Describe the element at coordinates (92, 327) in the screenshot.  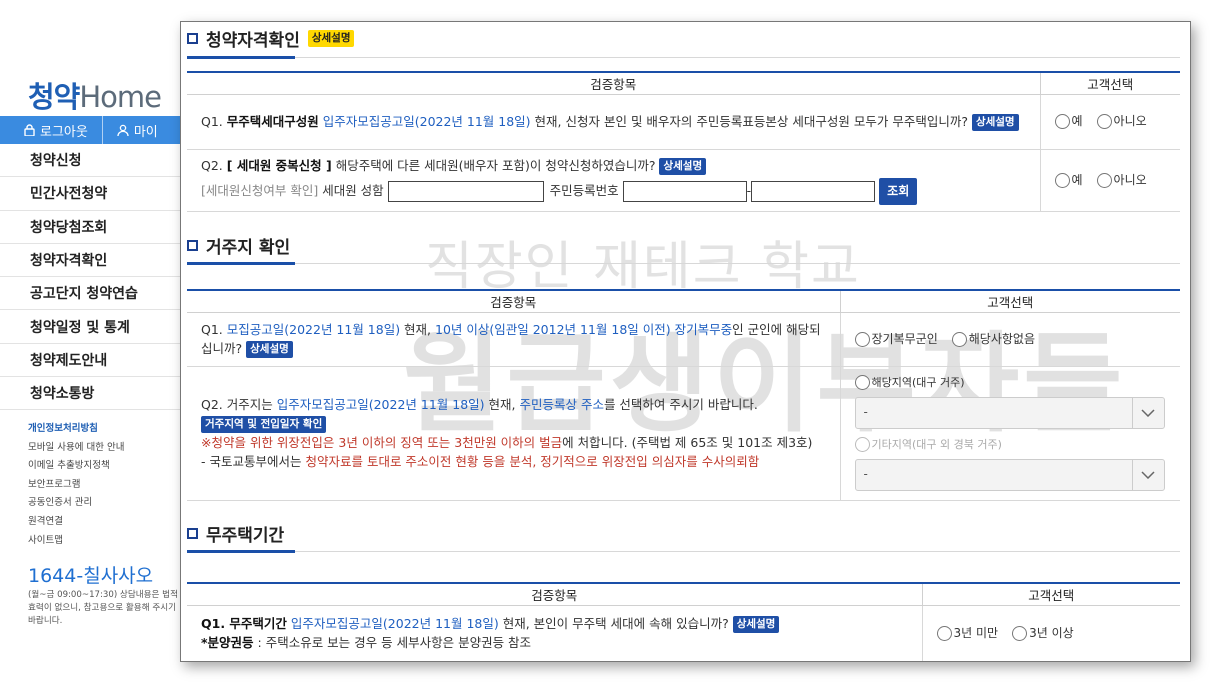
I see `nav-item: 청약일정 및 통계` at that location.